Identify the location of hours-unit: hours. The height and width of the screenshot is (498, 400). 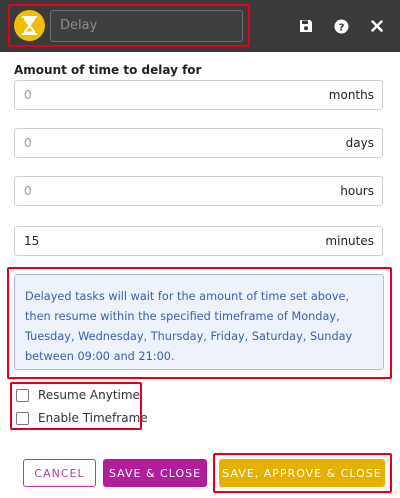
(357, 191).